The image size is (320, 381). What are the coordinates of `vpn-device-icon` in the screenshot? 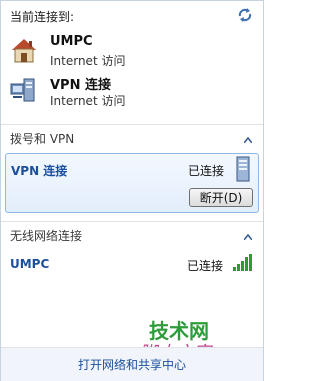 It's located at (243, 169).